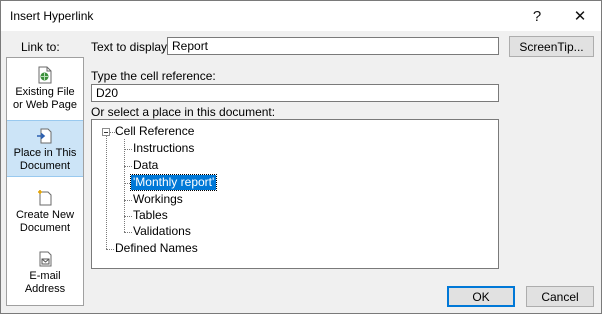  I want to click on cell-reference-input: D20, so click(295, 93).